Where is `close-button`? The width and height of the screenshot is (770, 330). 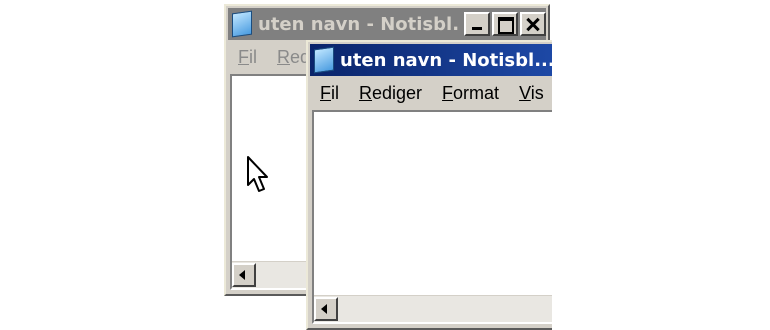
close-button is located at coordinates (533, 24).